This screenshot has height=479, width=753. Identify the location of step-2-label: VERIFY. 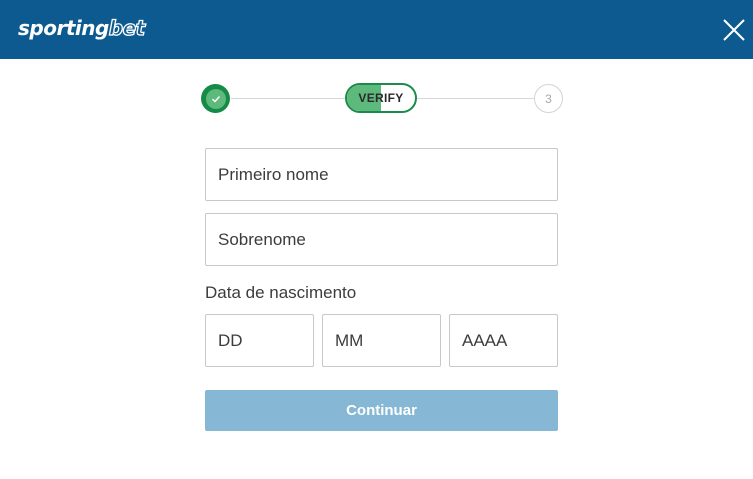
(381, 98).